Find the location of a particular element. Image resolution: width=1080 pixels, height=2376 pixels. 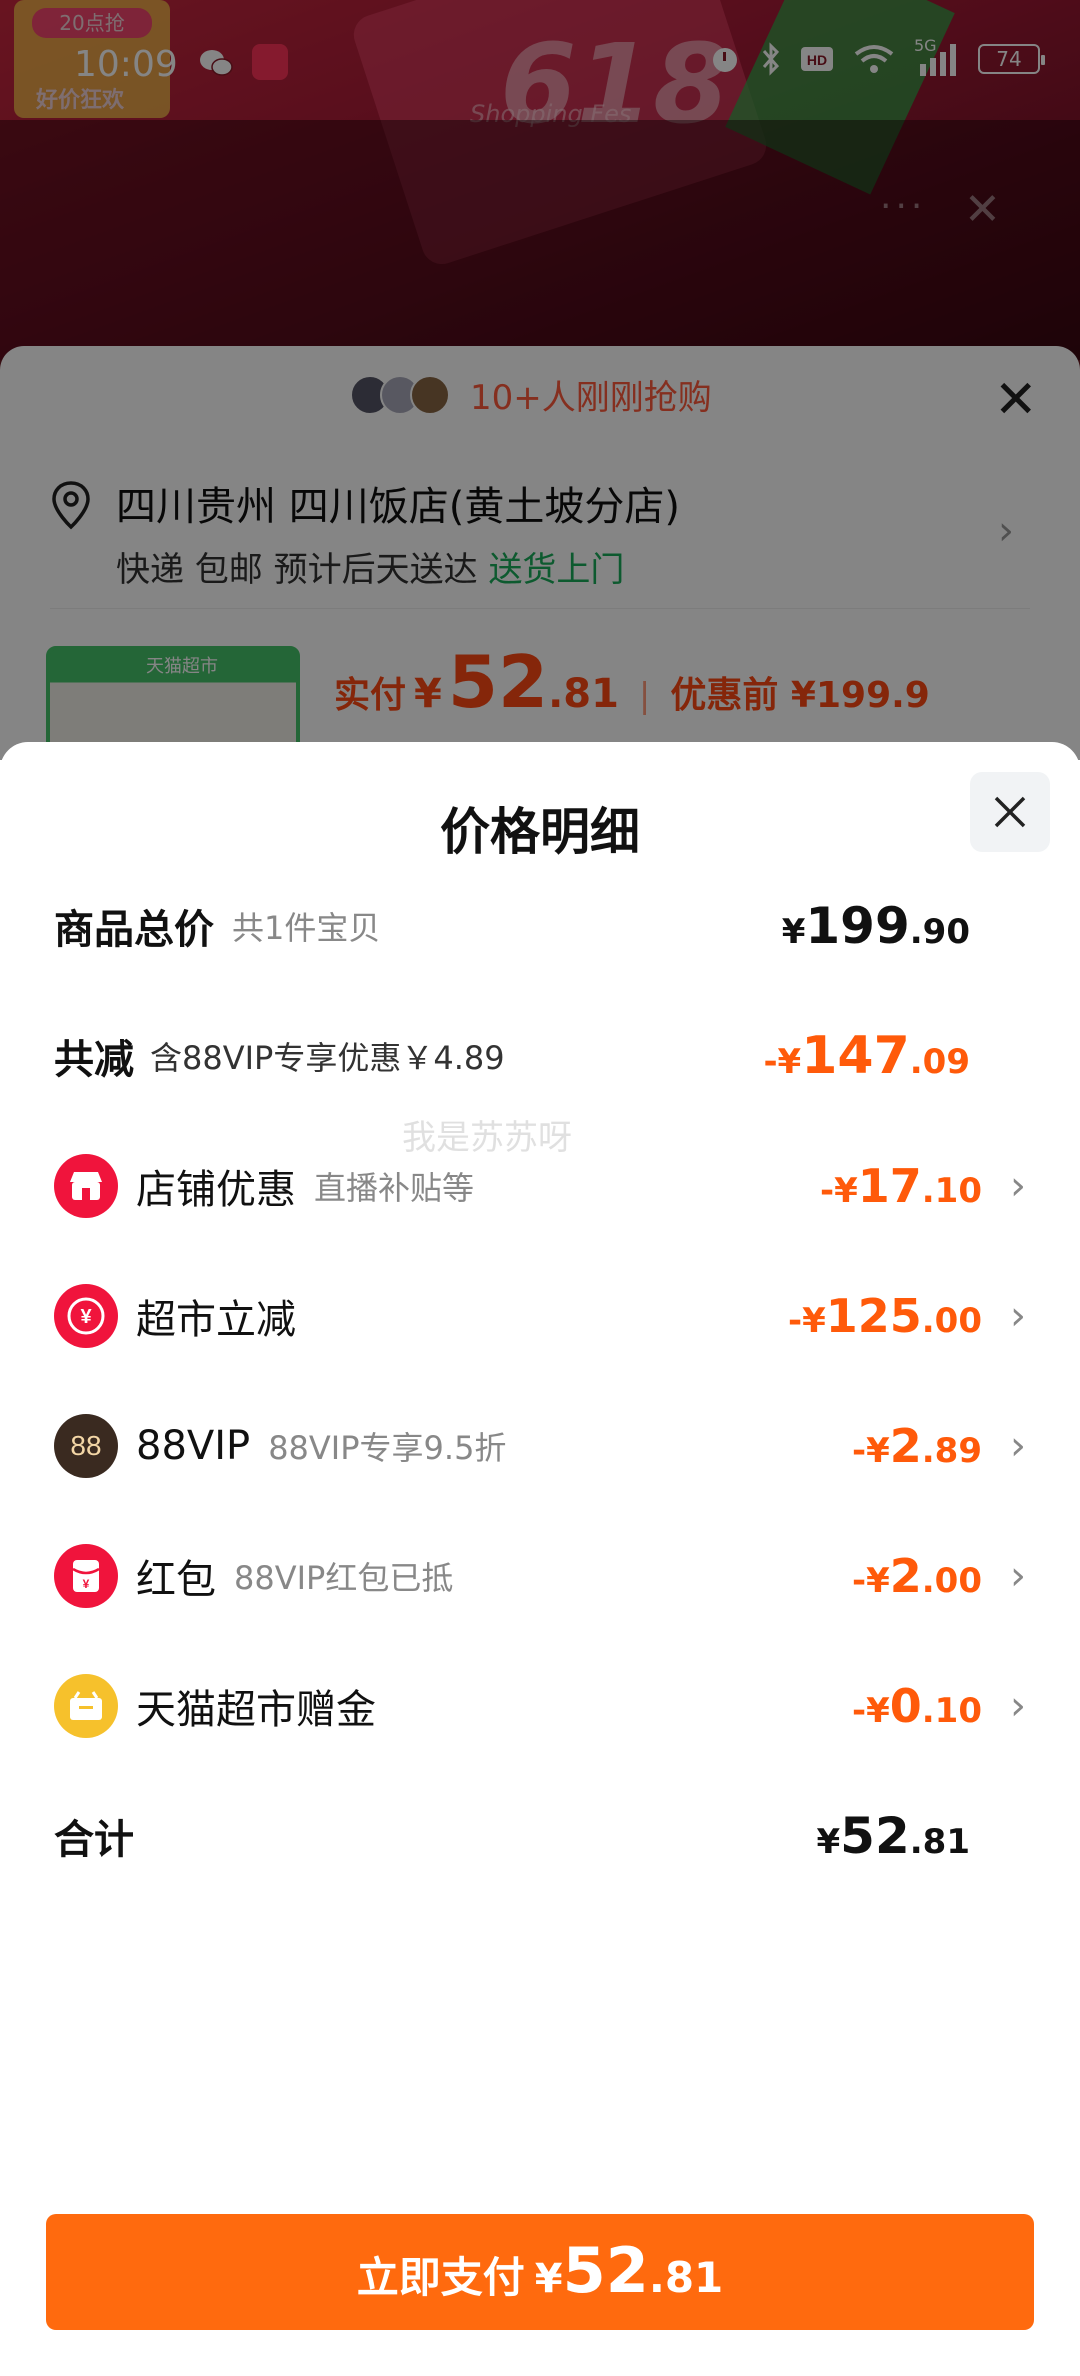

yuan-coin-icon: ¥ is located at coordinates (86, 1316).